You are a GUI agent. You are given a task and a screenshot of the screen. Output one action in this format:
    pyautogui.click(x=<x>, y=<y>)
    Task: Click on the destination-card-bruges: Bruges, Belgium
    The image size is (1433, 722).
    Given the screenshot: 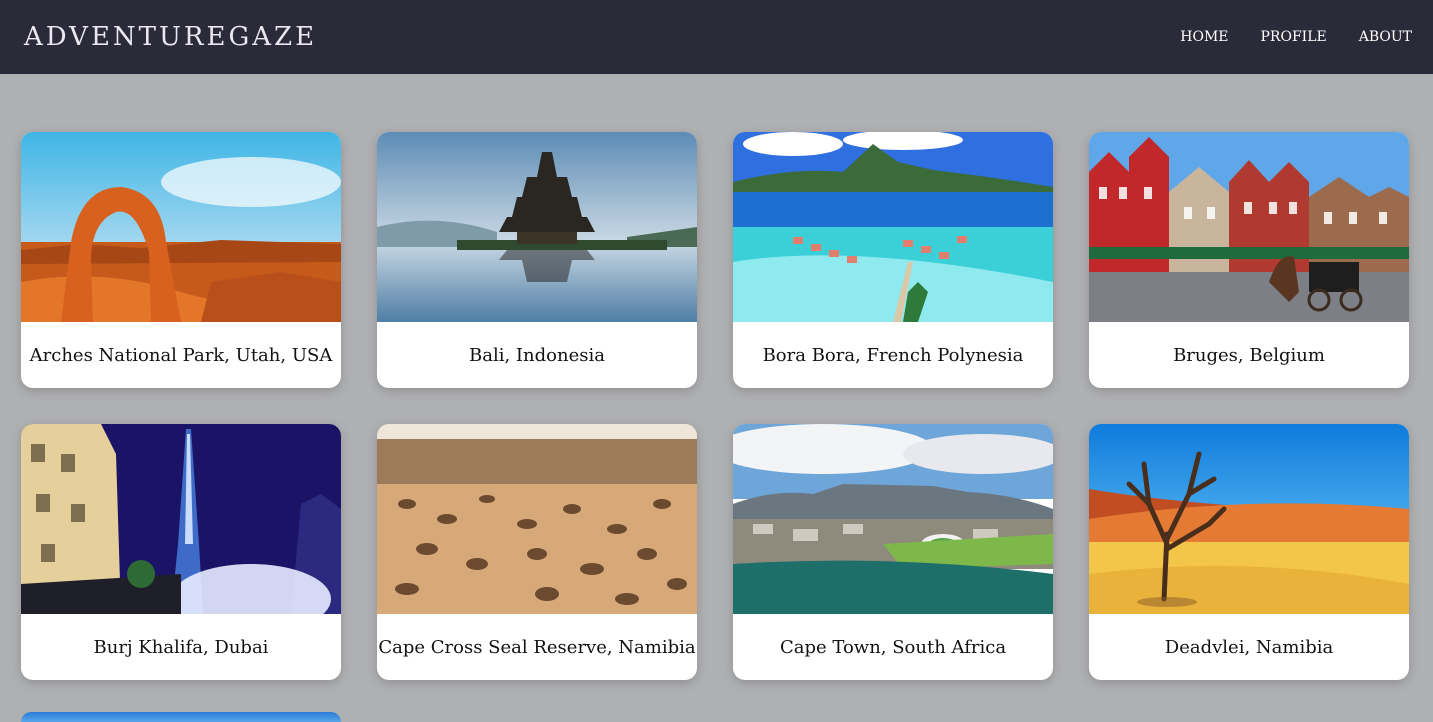 What is the action you would take?
    pyautogui.click(x=1249, y=260)
    